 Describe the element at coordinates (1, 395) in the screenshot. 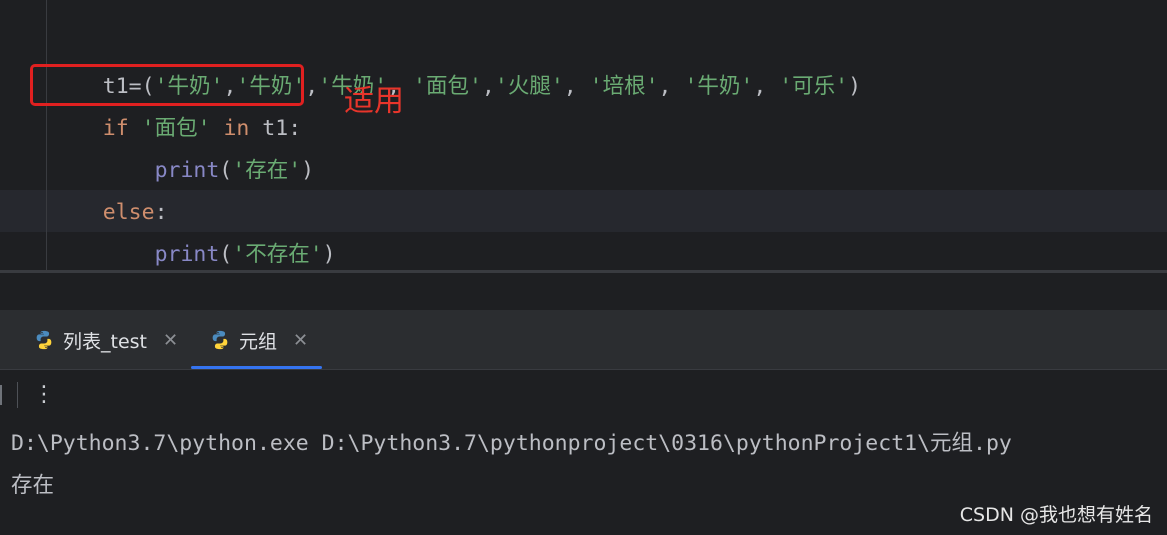

I see `toolbar-edge` at that location.